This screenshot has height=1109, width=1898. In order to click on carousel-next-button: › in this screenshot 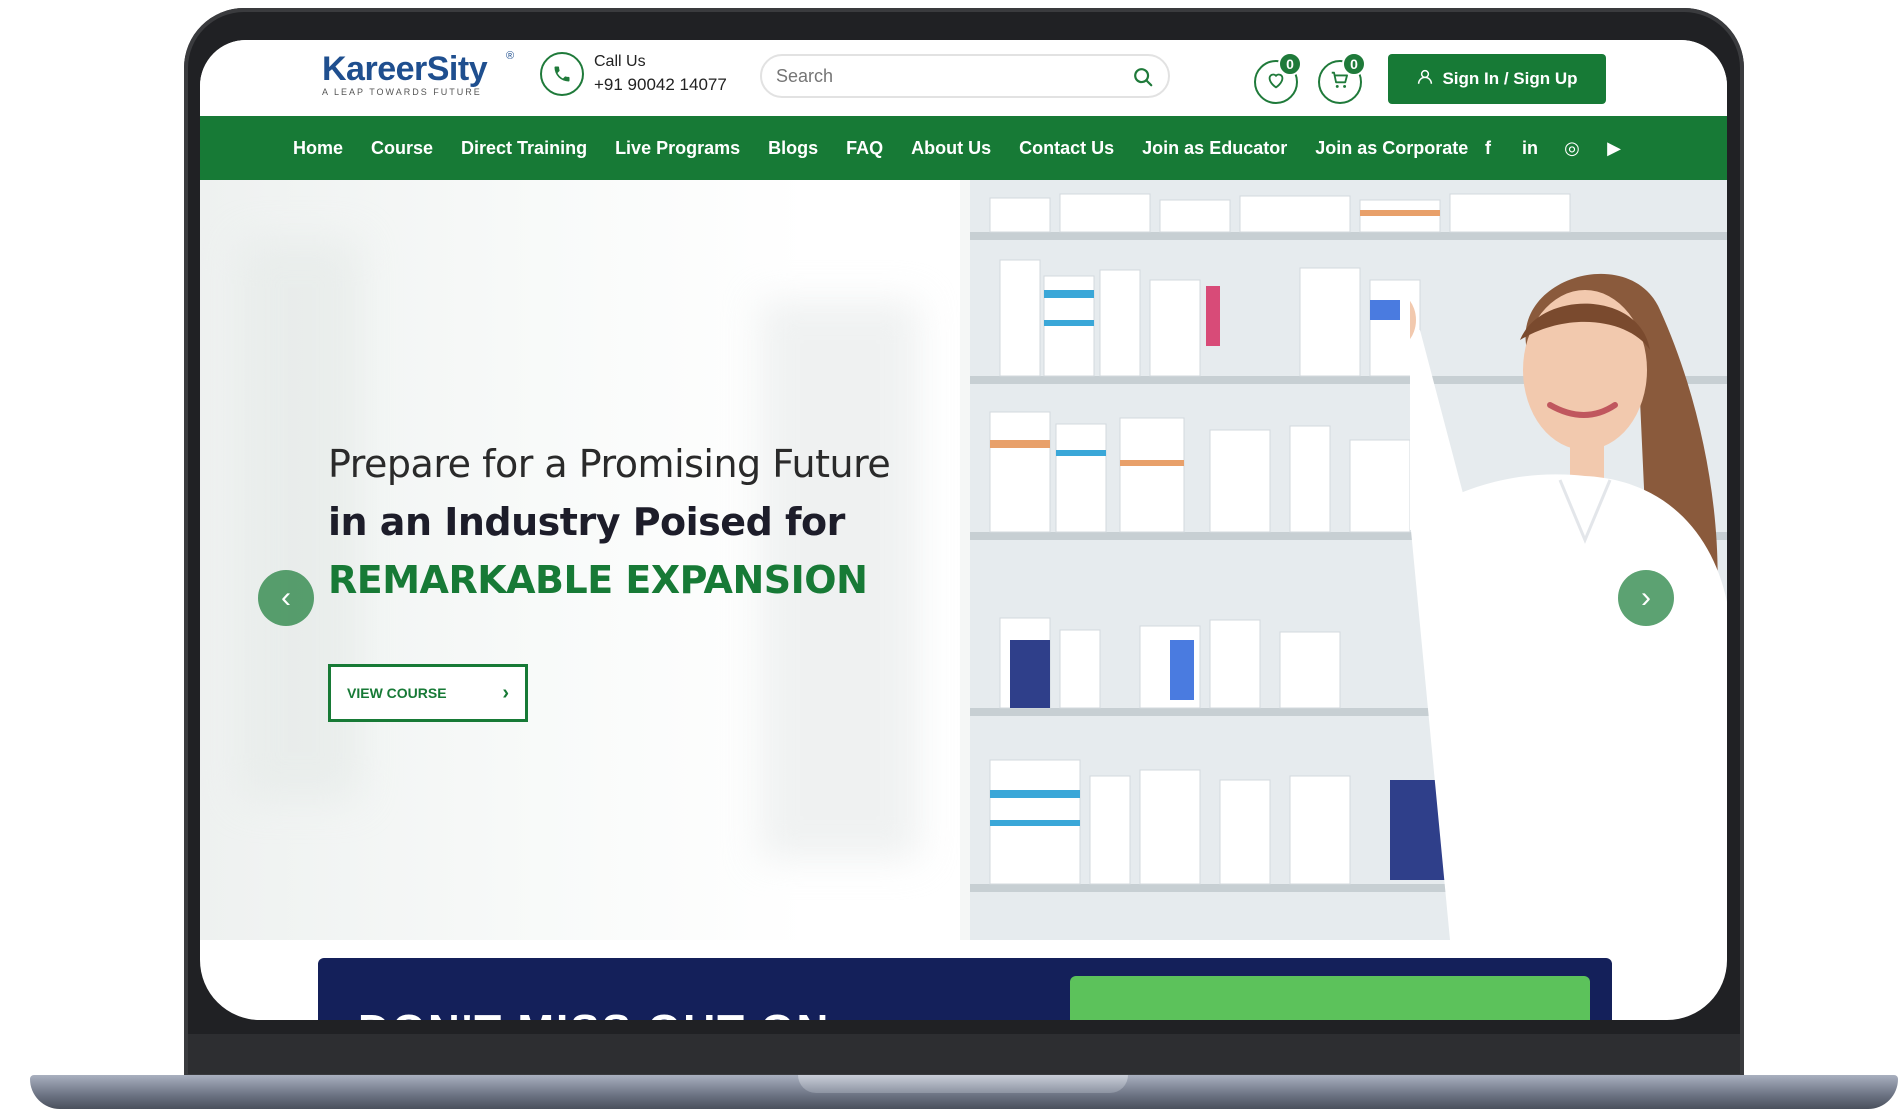, I will do `click(1646, 598)`.